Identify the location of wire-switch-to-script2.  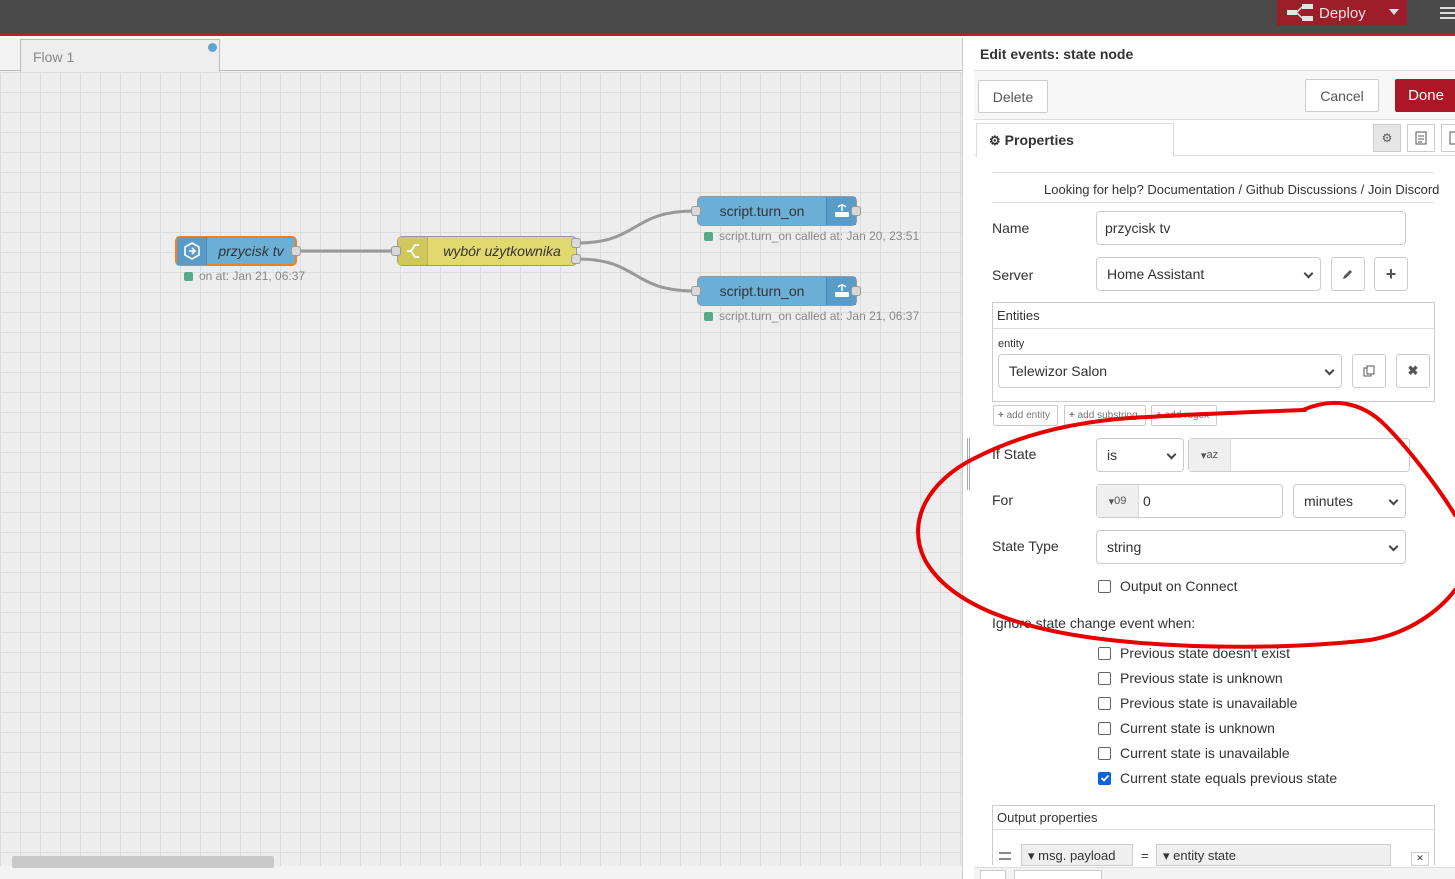
(636, 275).